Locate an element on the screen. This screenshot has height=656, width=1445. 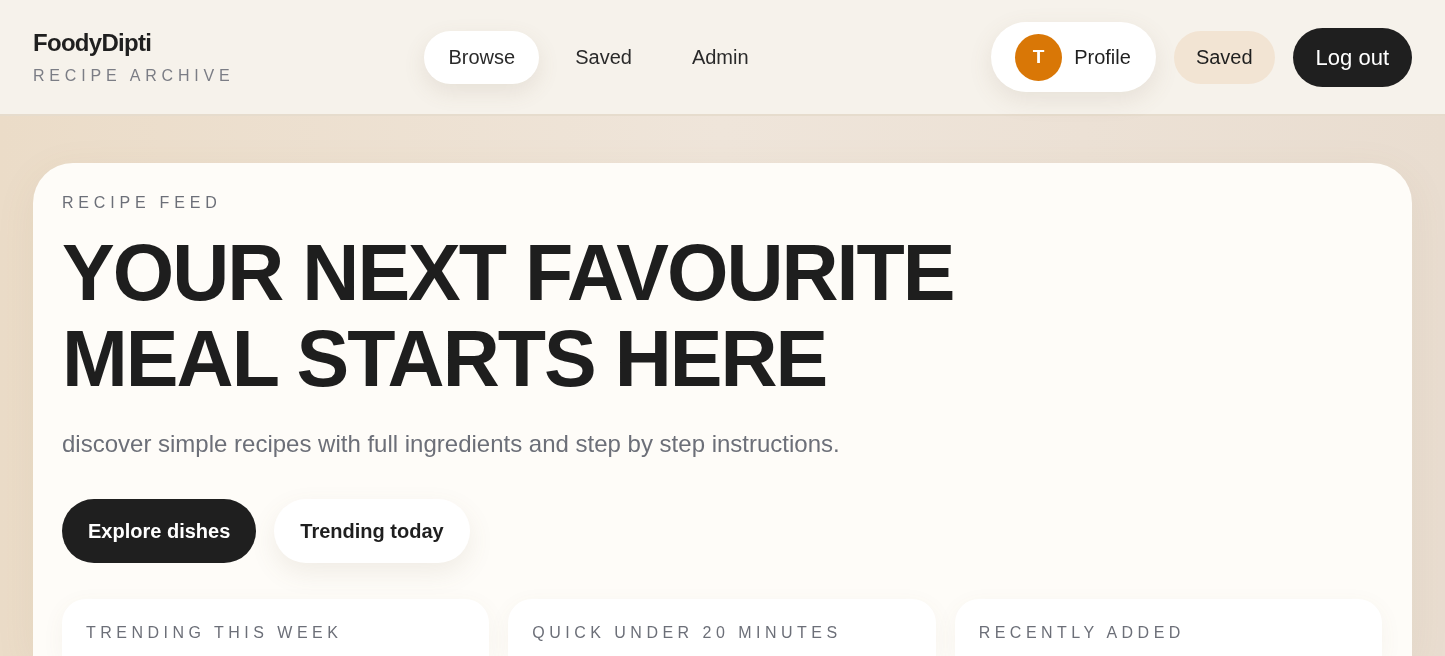
nav-tab: Admin is located at coordinates (720, 57).